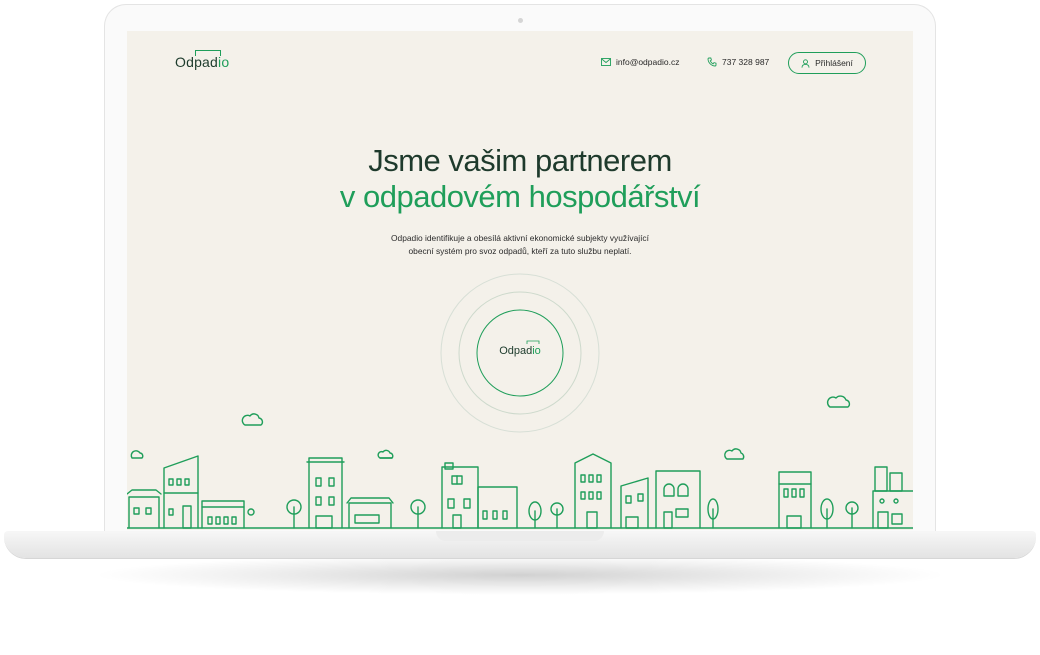 Image resolution: width=1040 pixels, height=655 pixels. What do you see at coordinates (520, 20) in the screenshot?
I see `camera-dot` at bounding box center [520, 20].